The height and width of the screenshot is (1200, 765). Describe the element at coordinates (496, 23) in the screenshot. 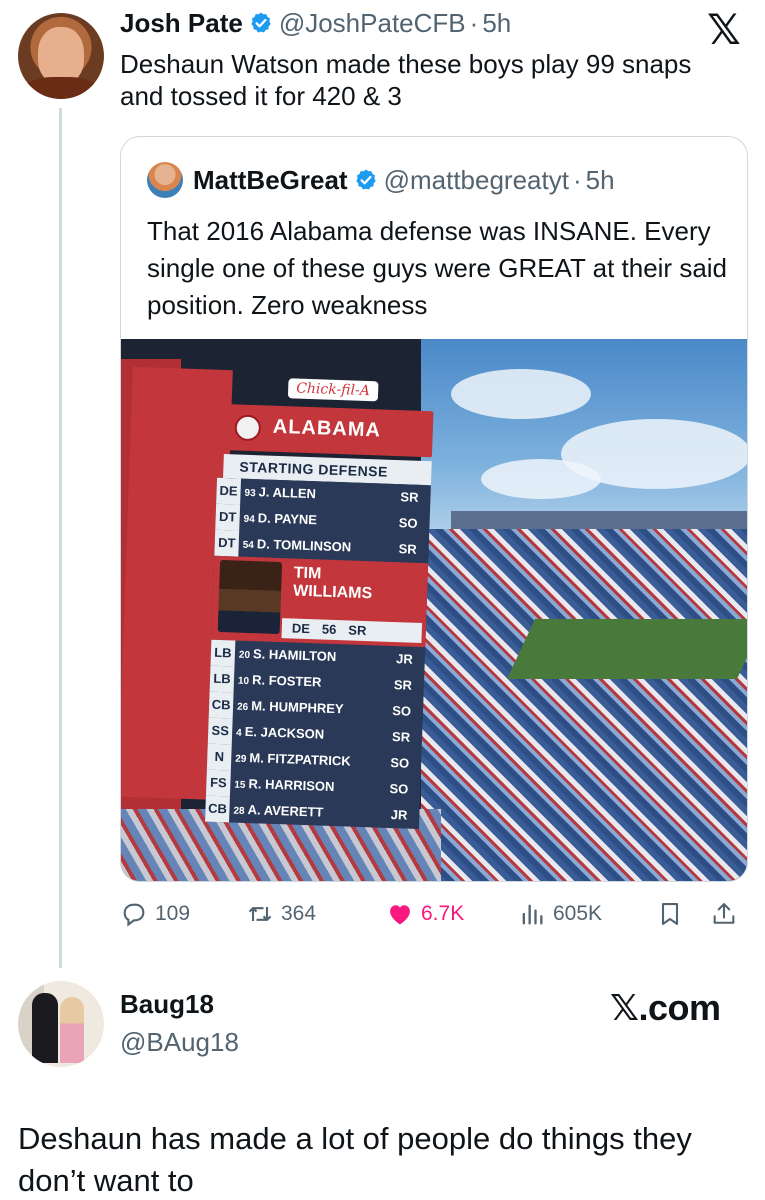

I see `tweet-timestamp: 5h` at that location.